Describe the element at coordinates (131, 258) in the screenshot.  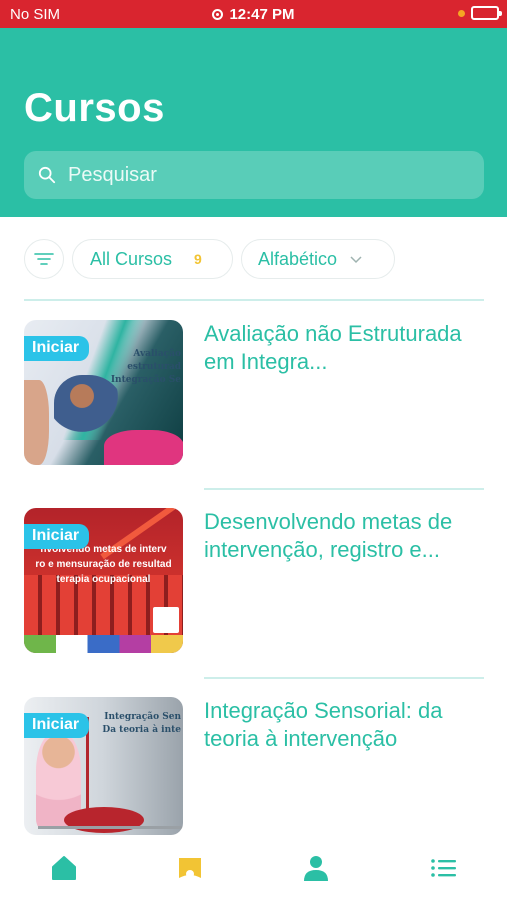
I see `all-courses-label: All Cursos` at that location.